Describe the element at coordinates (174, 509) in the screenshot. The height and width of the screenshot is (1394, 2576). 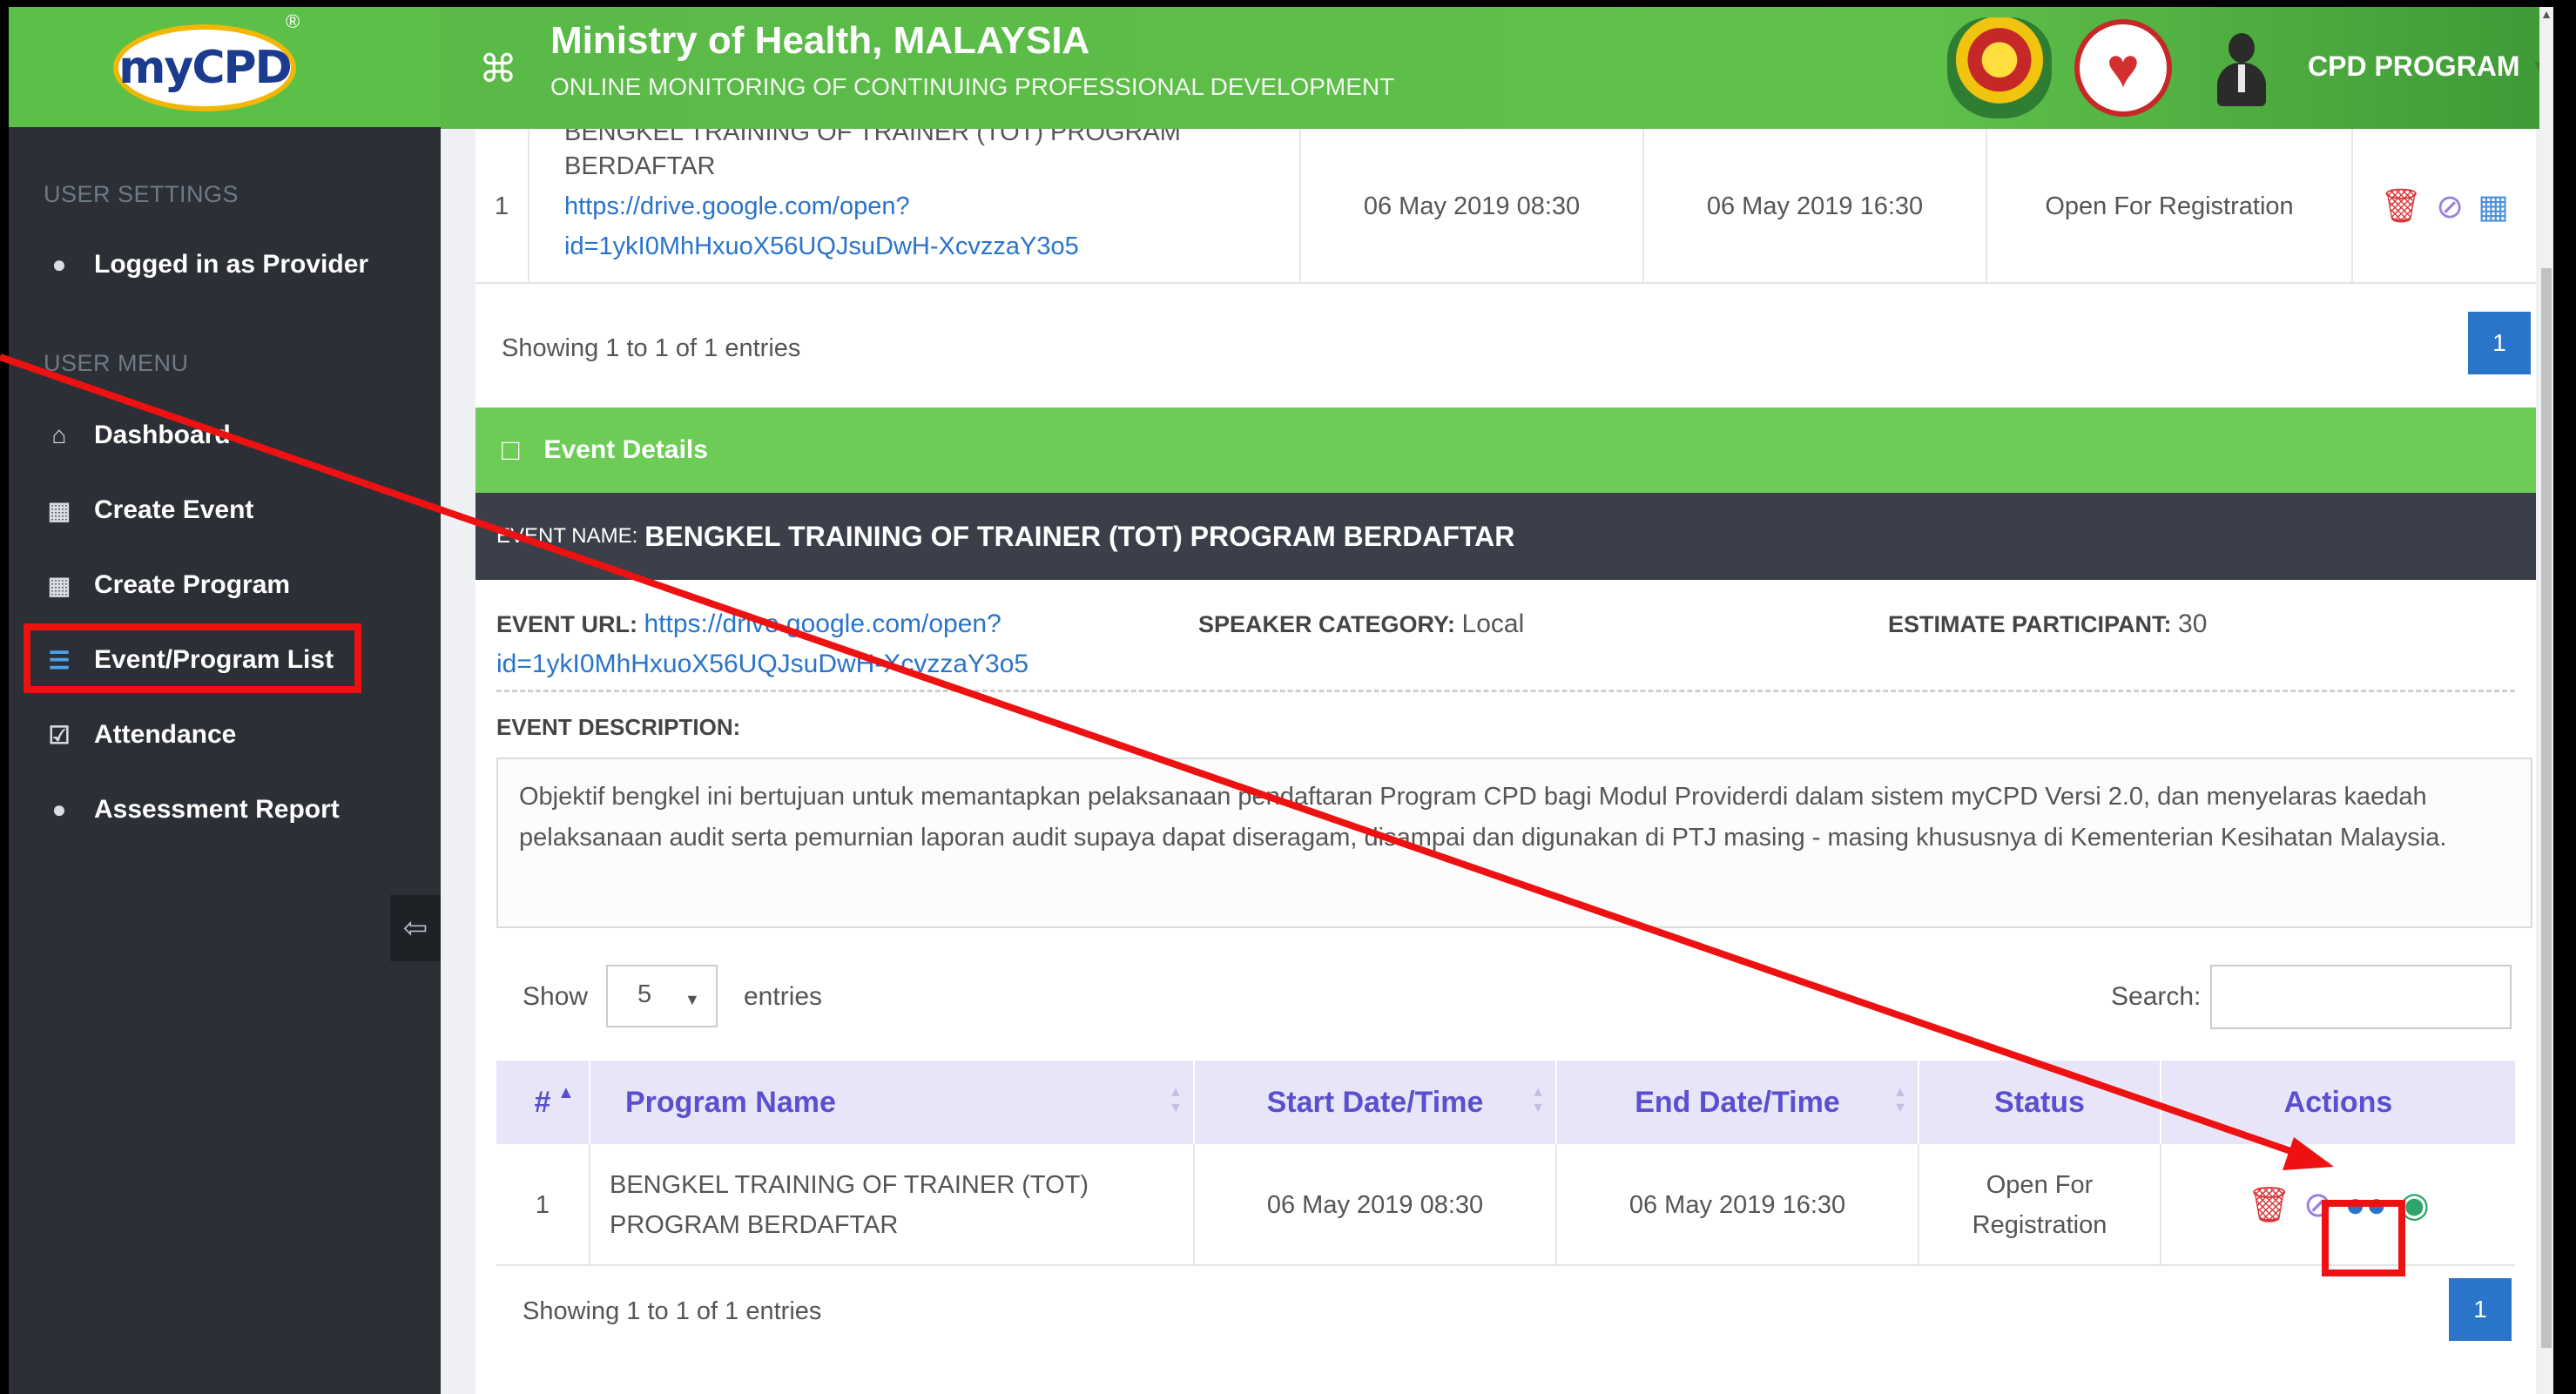
I see `sidebar-item-label: Create Event` at that location.